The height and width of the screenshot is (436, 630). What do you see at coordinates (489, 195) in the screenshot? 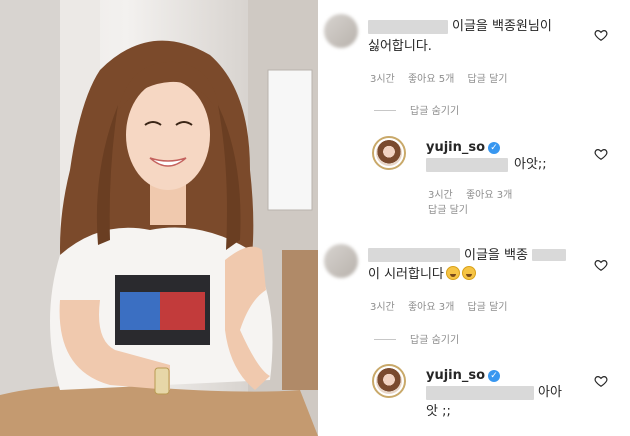
I see `reply-likes: 좋아요 3개` at bounding box center [489, 195].